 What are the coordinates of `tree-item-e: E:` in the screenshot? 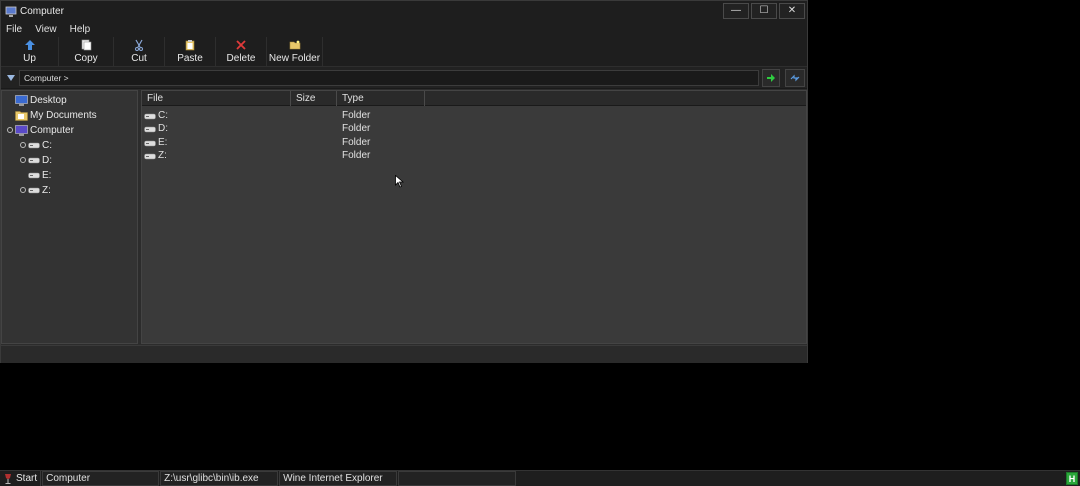 It's located at (39, 175).